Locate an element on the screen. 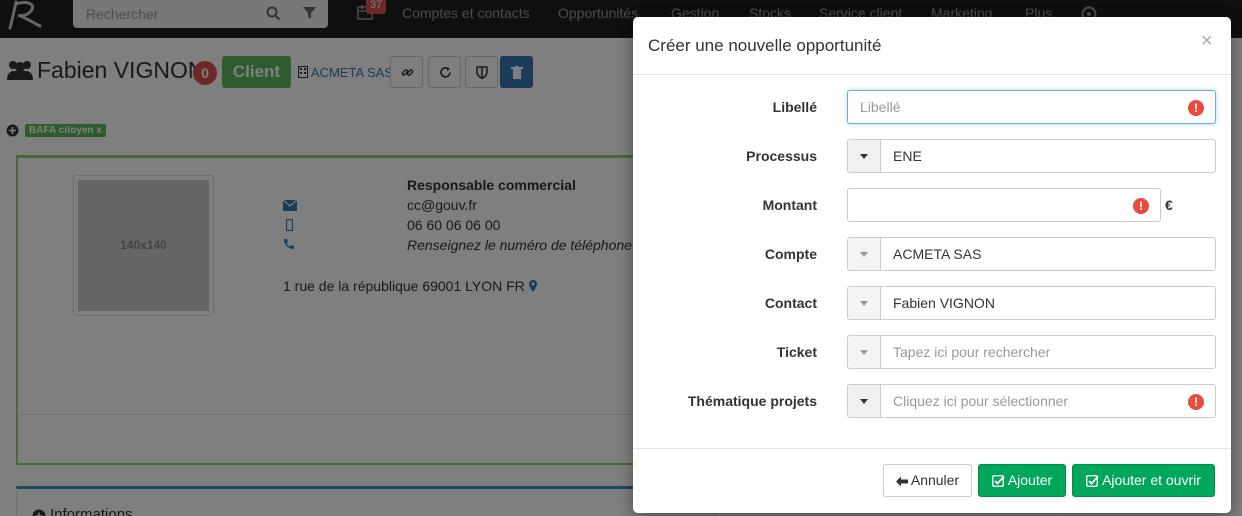  contact-label: Contact is located at coordinates (790, 303).